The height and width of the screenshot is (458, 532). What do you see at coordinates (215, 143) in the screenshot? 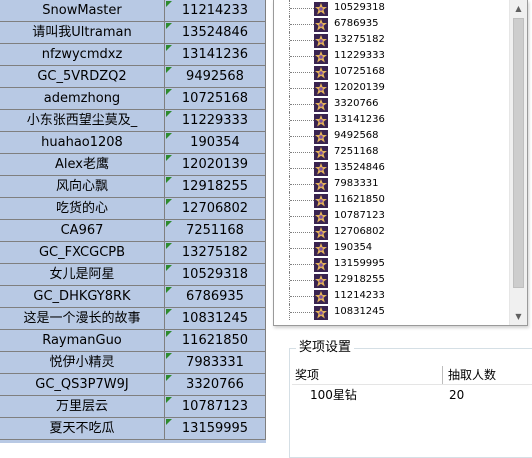
I see `id-cell: 190354` at bounding box center [215, 143].